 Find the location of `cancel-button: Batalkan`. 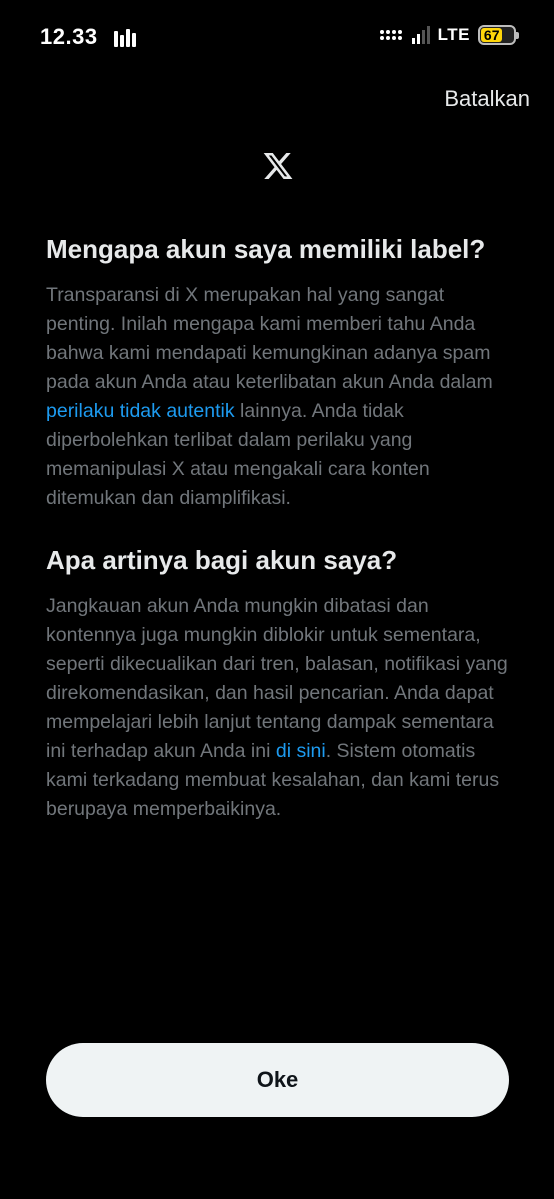

cancel-button: Batalkan is located at coordinates (487, 99).